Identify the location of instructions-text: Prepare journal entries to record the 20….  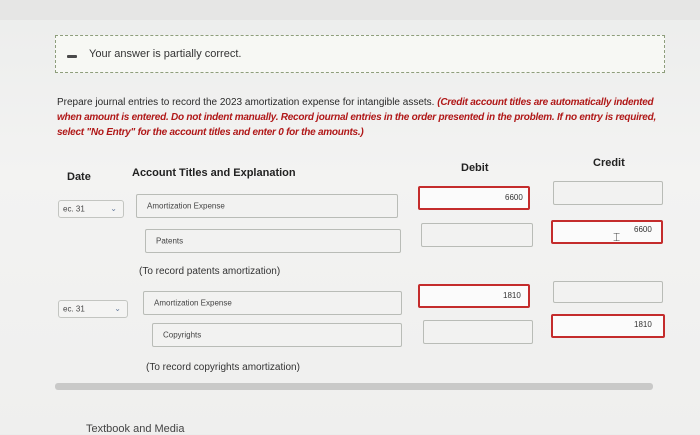
(247, 102).